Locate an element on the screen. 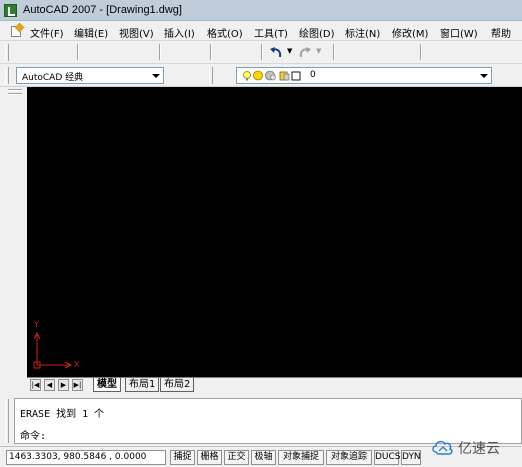 This screenshot has height=467, width=522. autocad-app-icon is located at coordinates (10, 10).